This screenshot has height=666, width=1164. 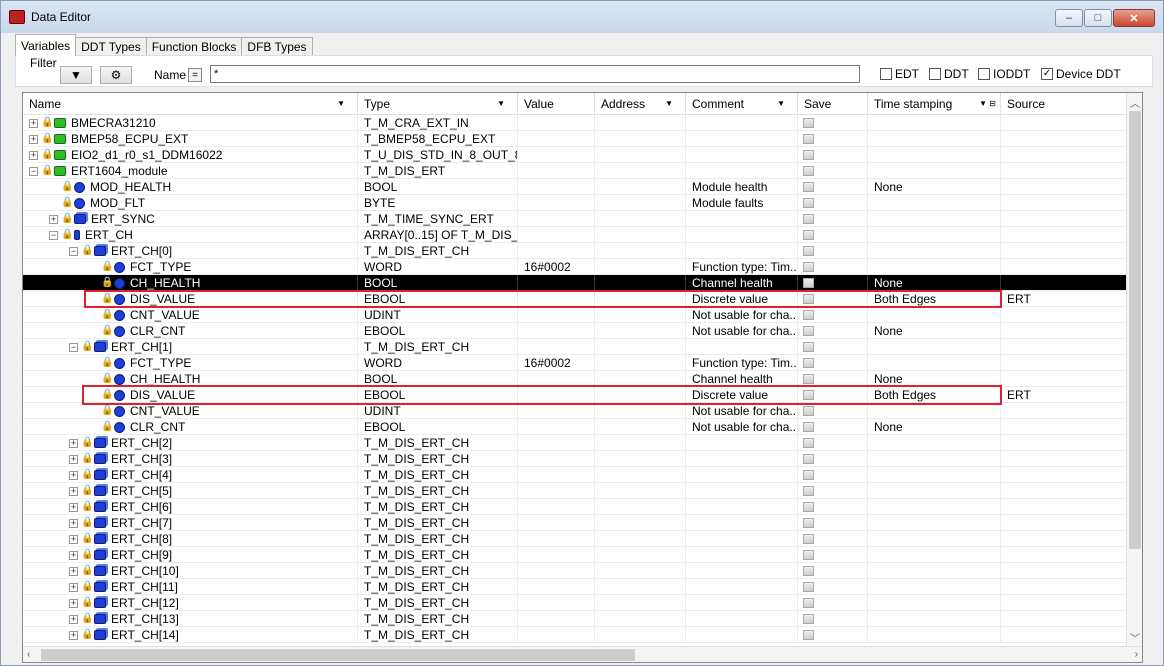 What do you see at coordinates (277, 46) in the screenshot?
I see `tab-dfb-types: DFB Types` at bounding box center [277, 46].